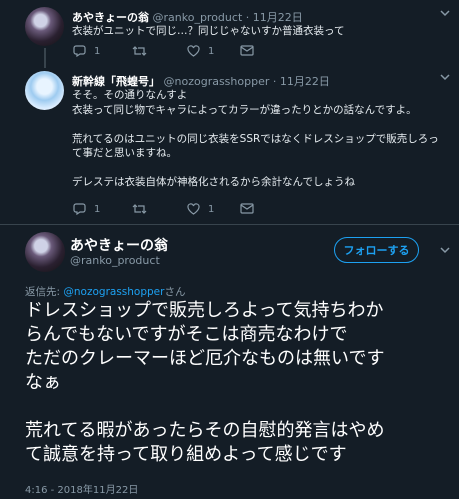  What do you see at coordinates (81, 488) in the screenshot?
I see `tweet-timestamp: 4:16 - 2018年11月22日` at bounding box center [81, 488].